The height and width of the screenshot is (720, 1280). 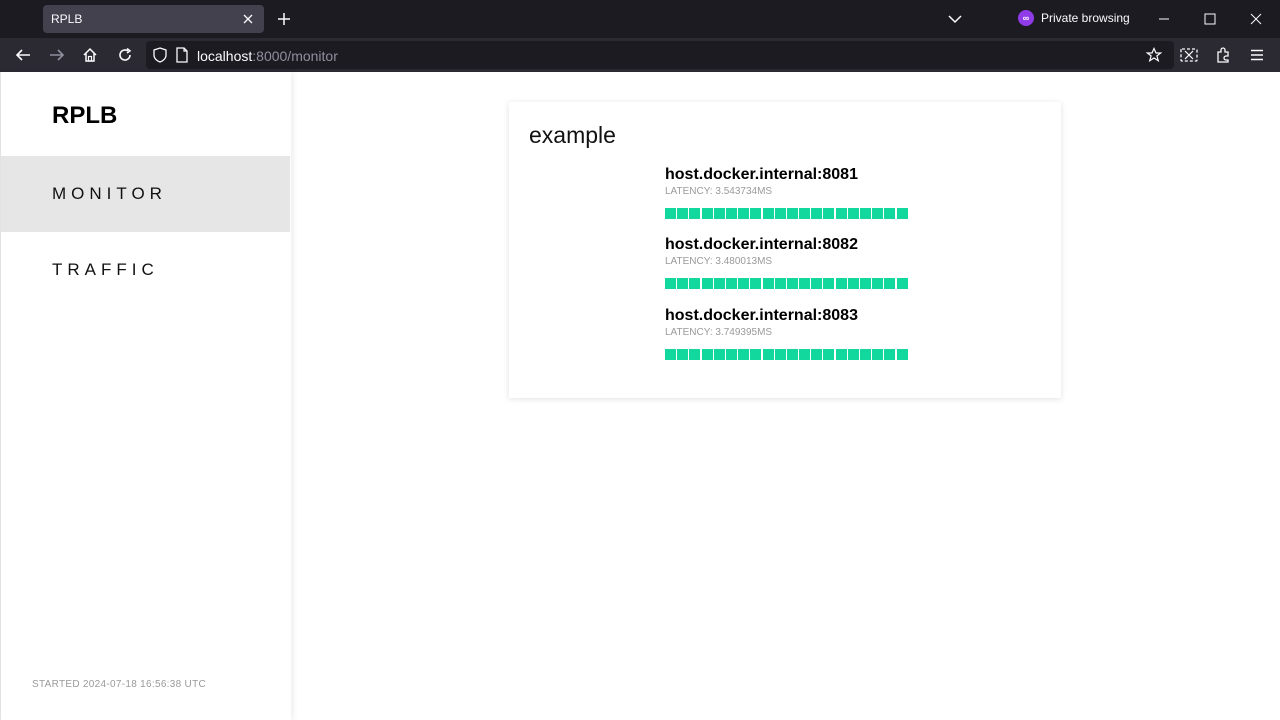 I want to click on started-timestamp: STARTED 2024-07-18 16:56:38 UTC, so click(x=119, y=684).